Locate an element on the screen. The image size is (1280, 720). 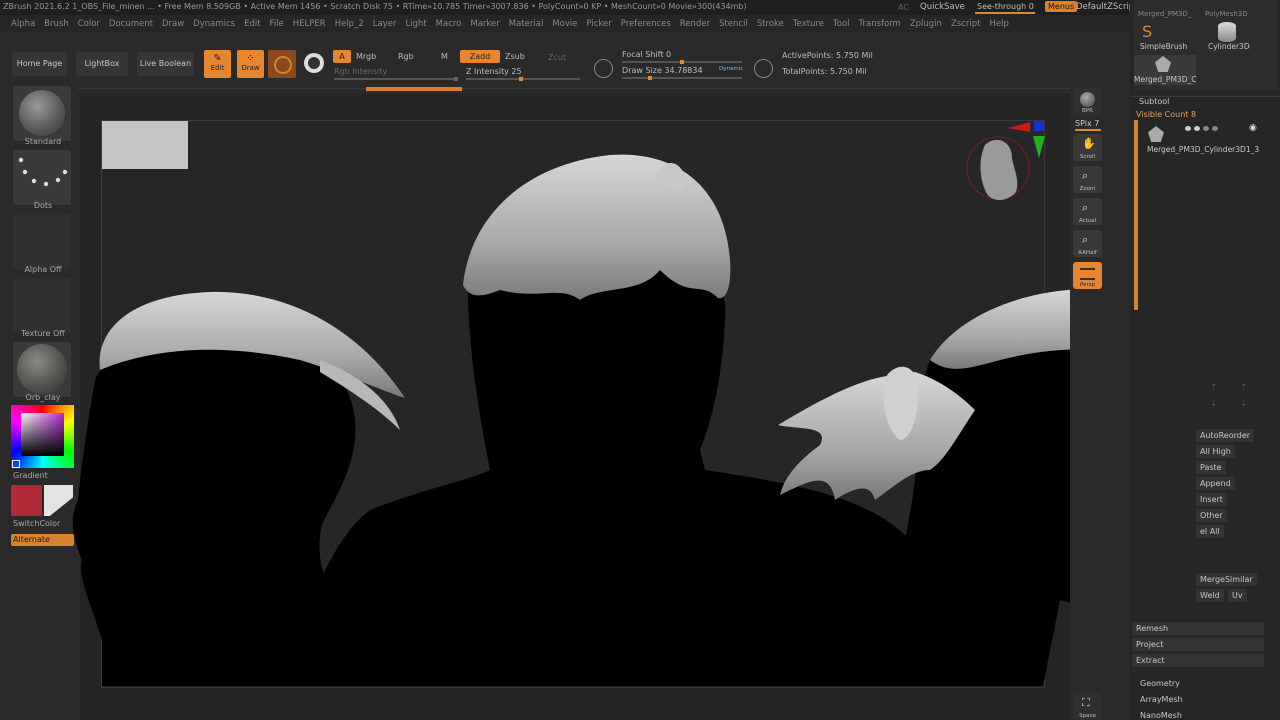
bpr-button: BPR is located at coordinates (1087, 101).